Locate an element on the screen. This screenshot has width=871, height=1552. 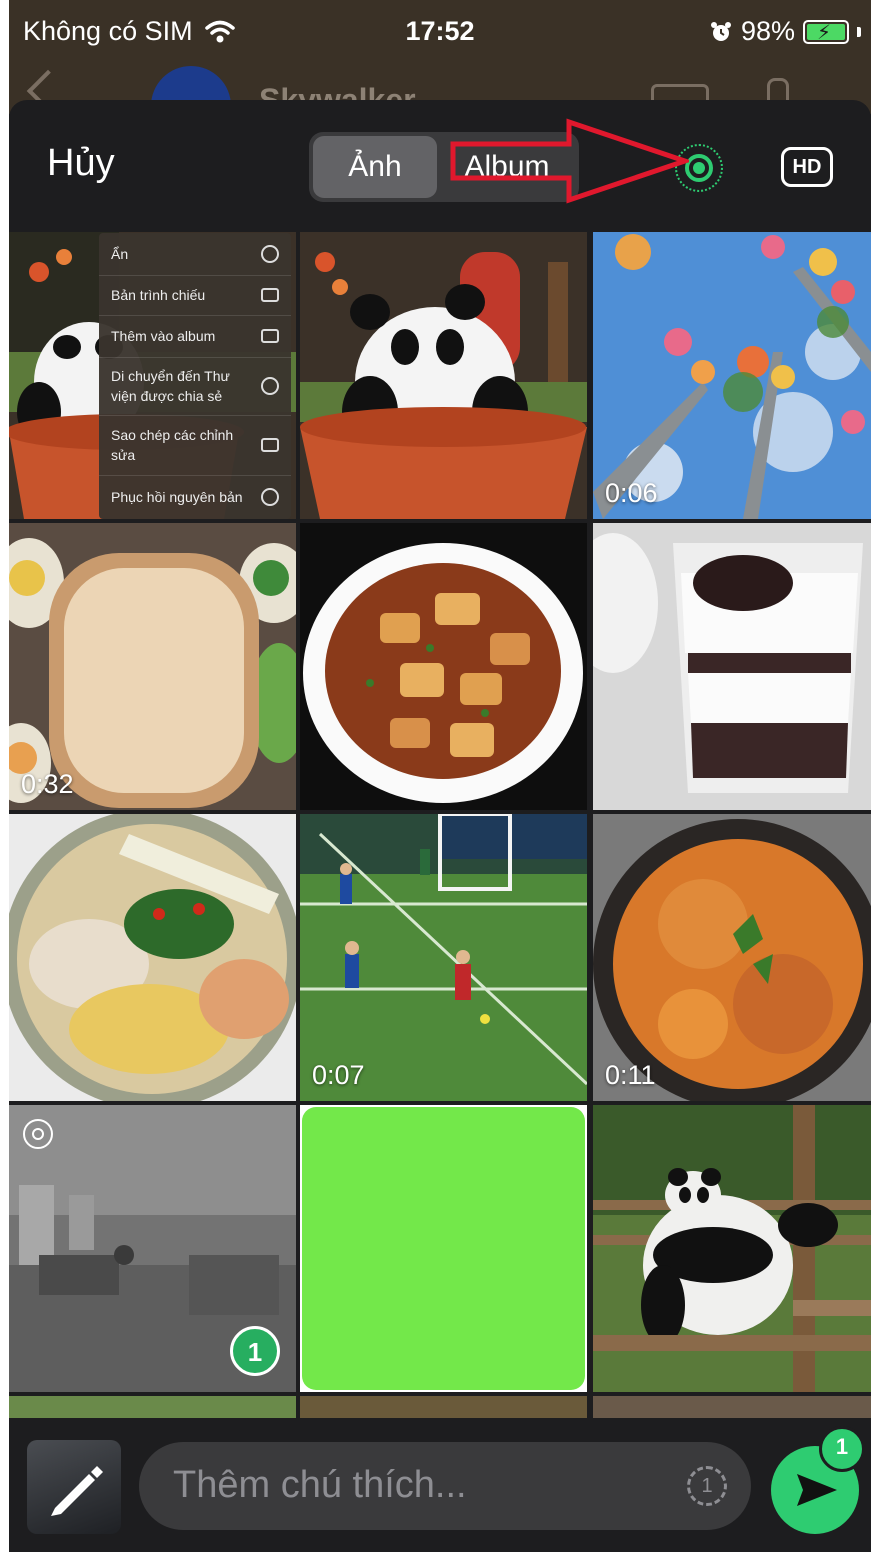
panda-photo is located at coordinates (443, 375).